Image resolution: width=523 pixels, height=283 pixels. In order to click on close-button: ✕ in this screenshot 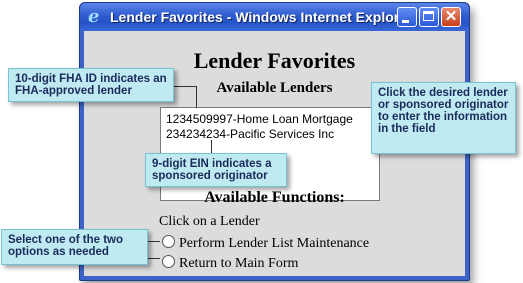, I will do `click(451, 17)`.